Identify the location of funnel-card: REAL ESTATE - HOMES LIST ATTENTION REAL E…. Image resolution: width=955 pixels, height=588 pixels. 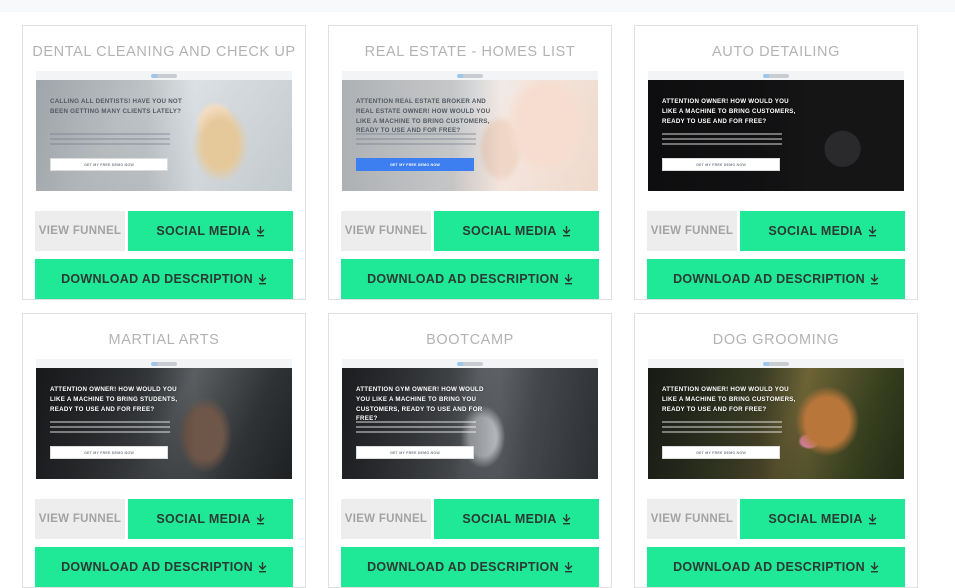
(470, 162).